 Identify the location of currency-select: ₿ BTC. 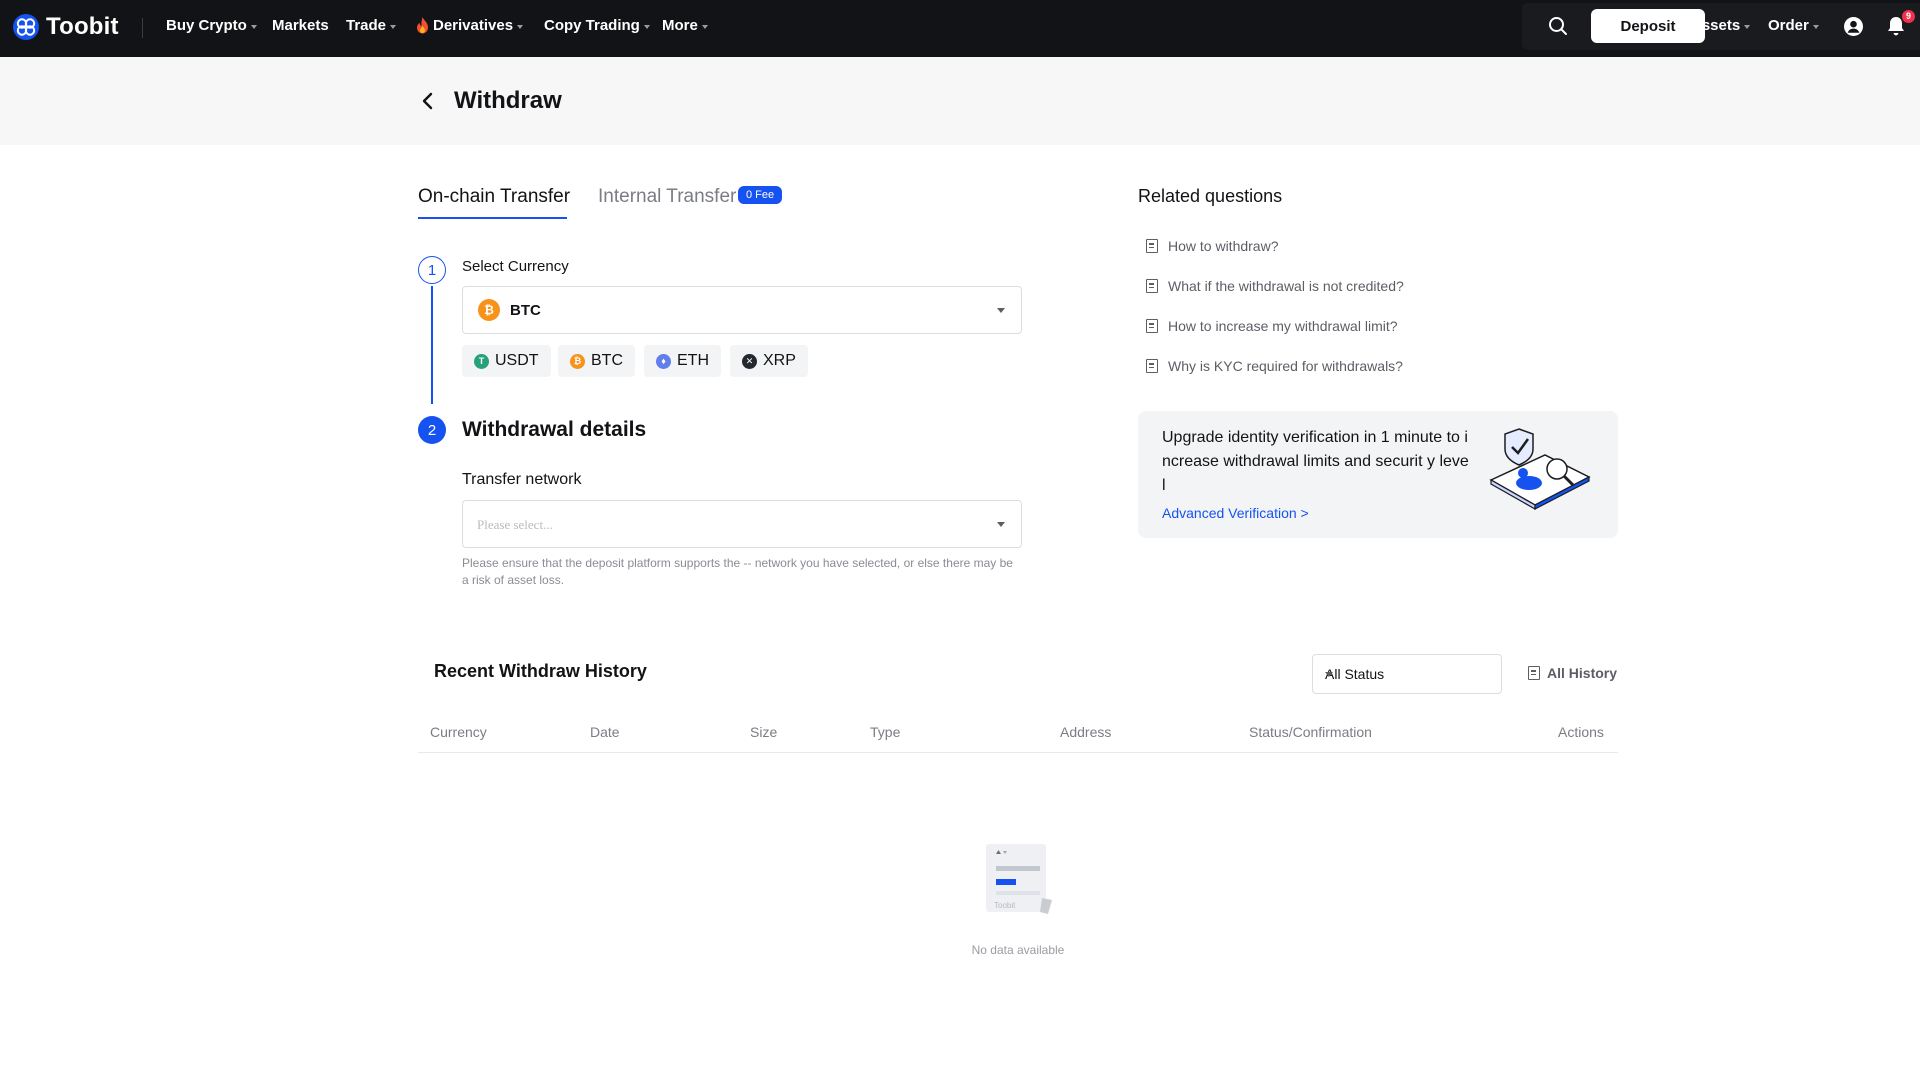
(742, 310).